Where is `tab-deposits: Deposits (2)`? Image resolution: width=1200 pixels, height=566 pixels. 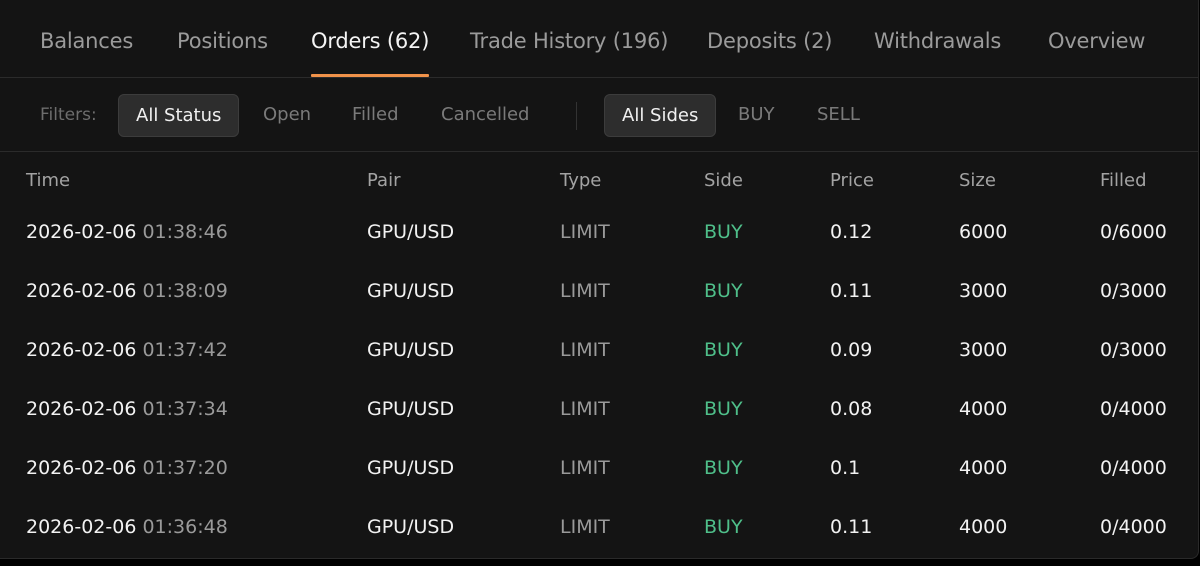
tab-deposits: Deposits (2) is located at coordinates (769, 41).